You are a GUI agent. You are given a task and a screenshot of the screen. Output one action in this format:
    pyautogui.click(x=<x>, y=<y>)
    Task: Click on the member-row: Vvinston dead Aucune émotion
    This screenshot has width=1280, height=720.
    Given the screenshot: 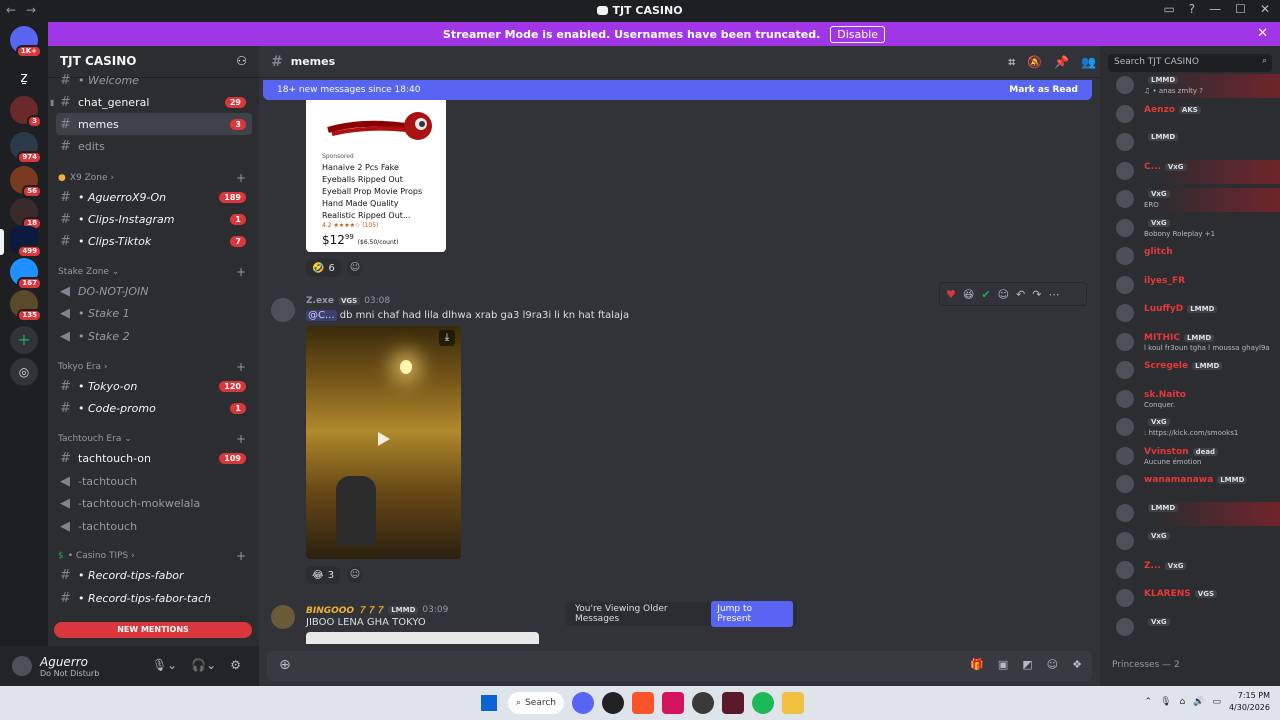 What is the action you would take?
    pyautogui.click(x=1190, y=457)
    